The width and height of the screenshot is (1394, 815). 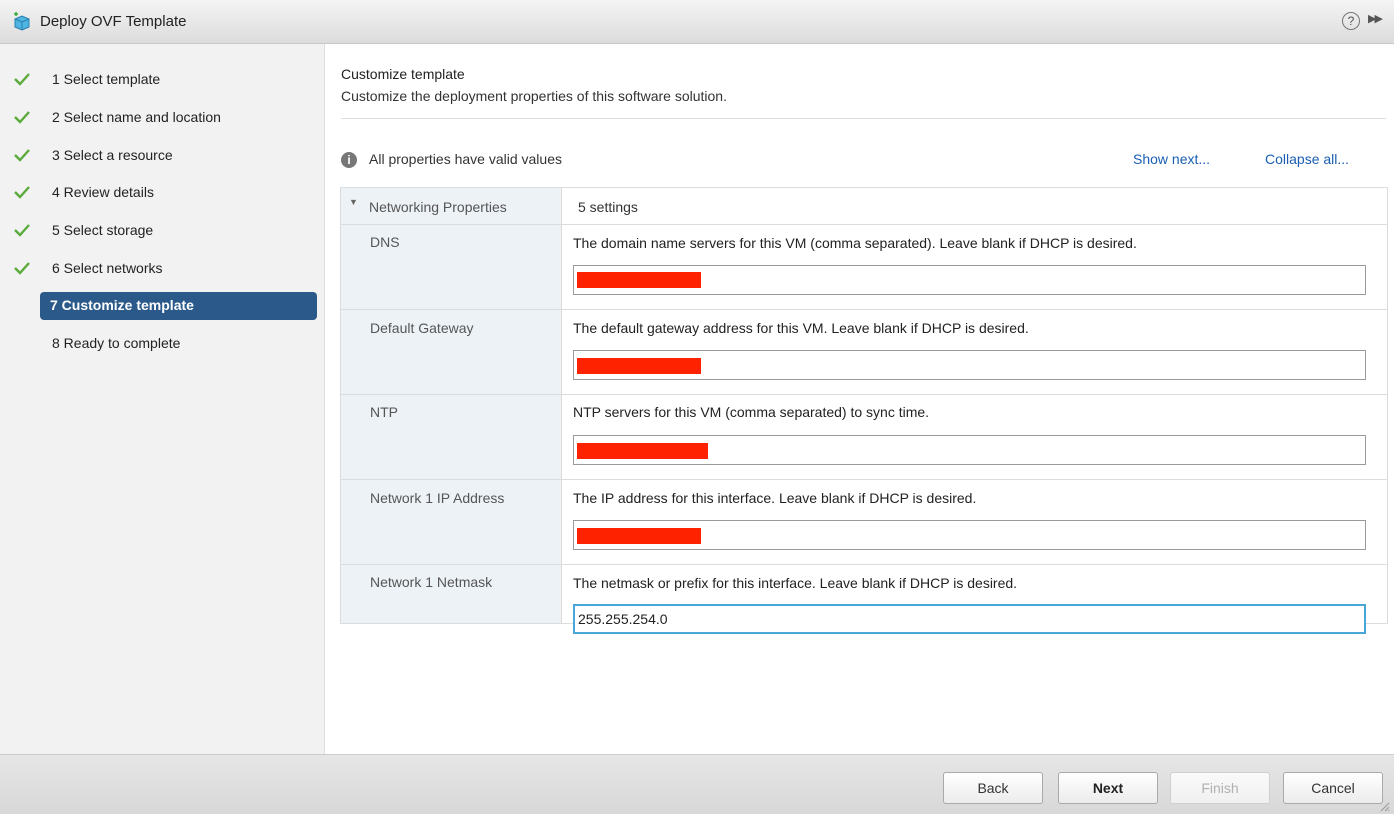 What do you see at coordinates (431, 582) in the screenshot?
I see `property-label: Network 1 Netmask` at bounding box center [431, 582].